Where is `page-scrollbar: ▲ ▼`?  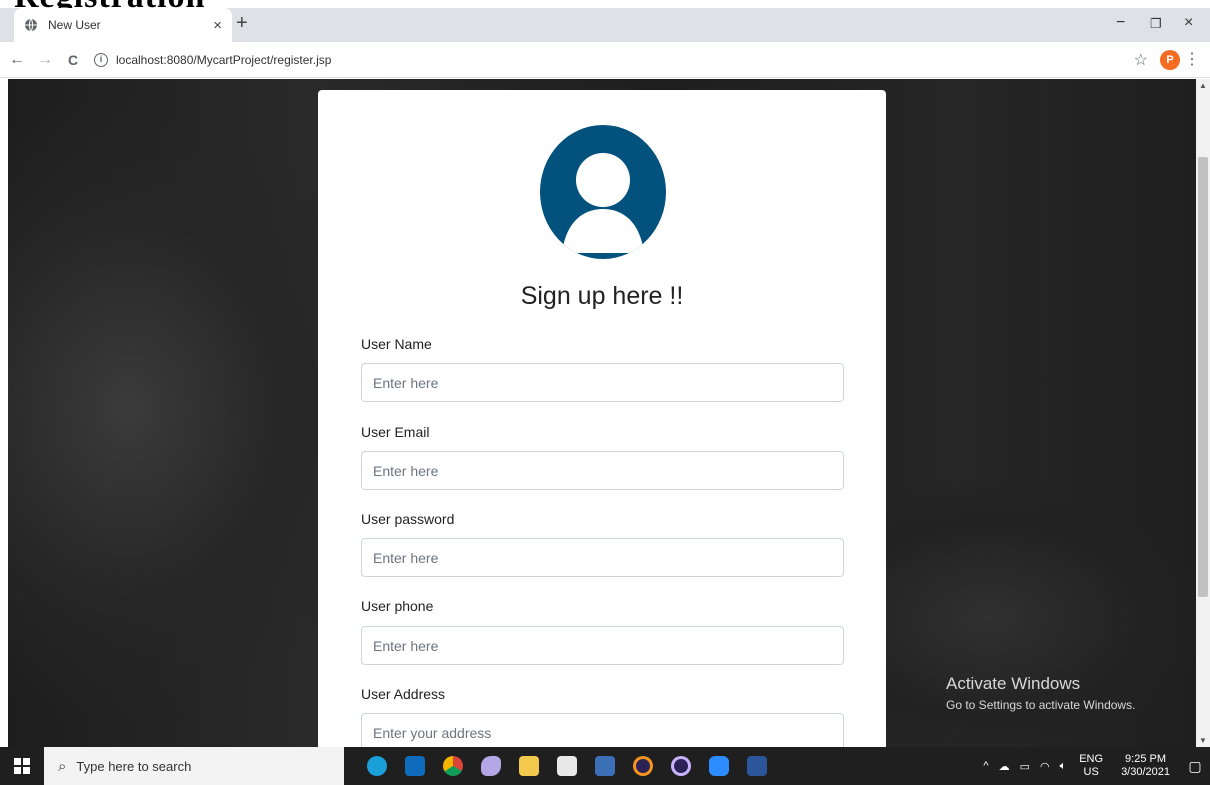
page-scrollbar: ▲ ▼ is located at coordinates (1203, 413).